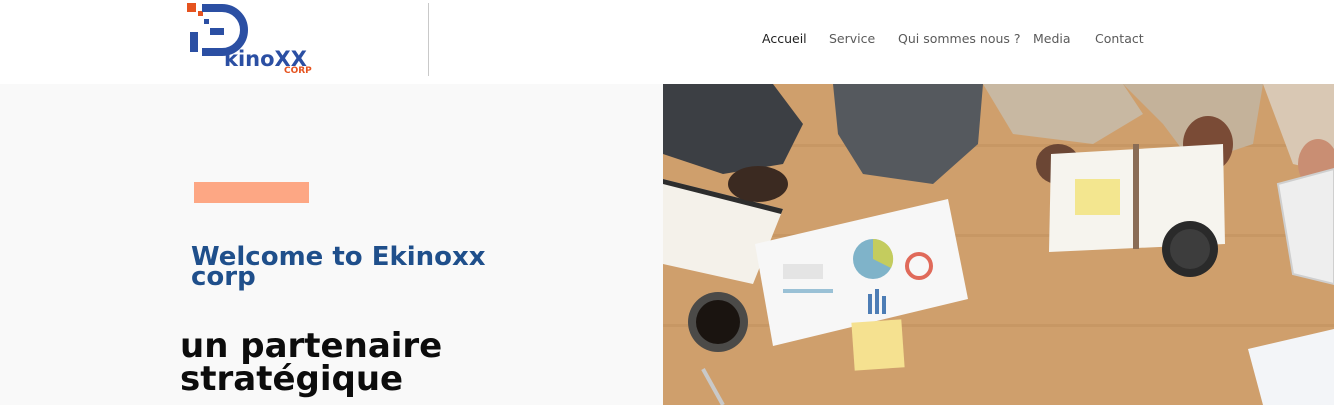 Image resolution: width=1334 pixels, height=405 pixels. I want to click on nav-qui-sommes-nous: Qui sommes nous ?, so click(959, 38).